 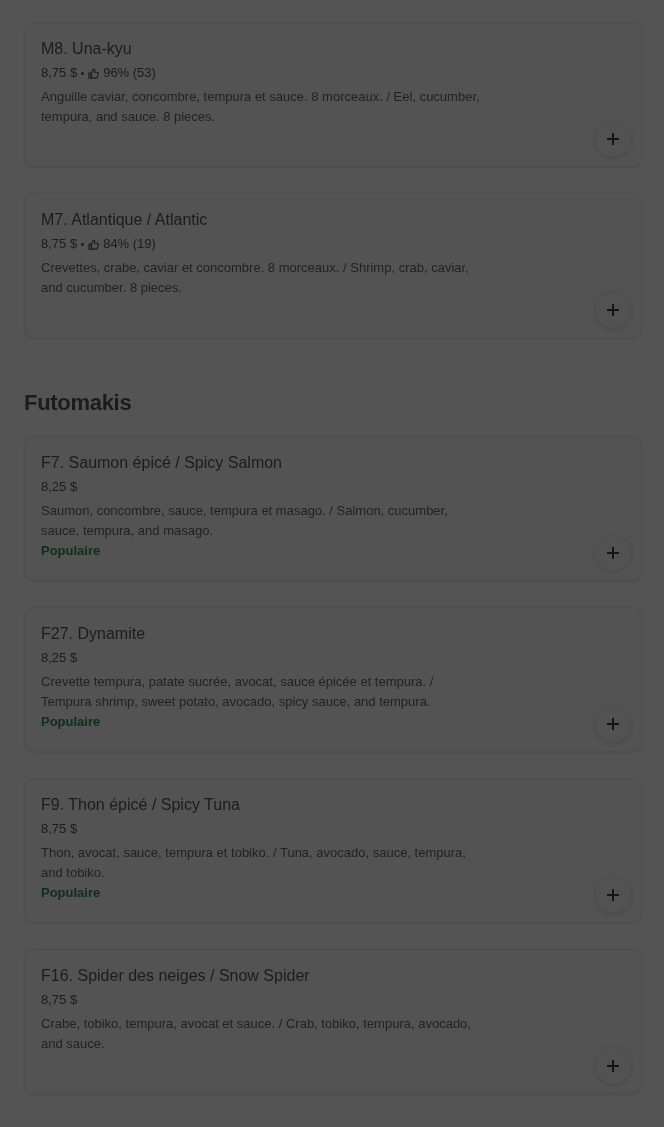 What do you see at coordinates (87, 49) in the screenshot?
I see `item-title: M8. Una-kyu` at bounding box center [87, 49].